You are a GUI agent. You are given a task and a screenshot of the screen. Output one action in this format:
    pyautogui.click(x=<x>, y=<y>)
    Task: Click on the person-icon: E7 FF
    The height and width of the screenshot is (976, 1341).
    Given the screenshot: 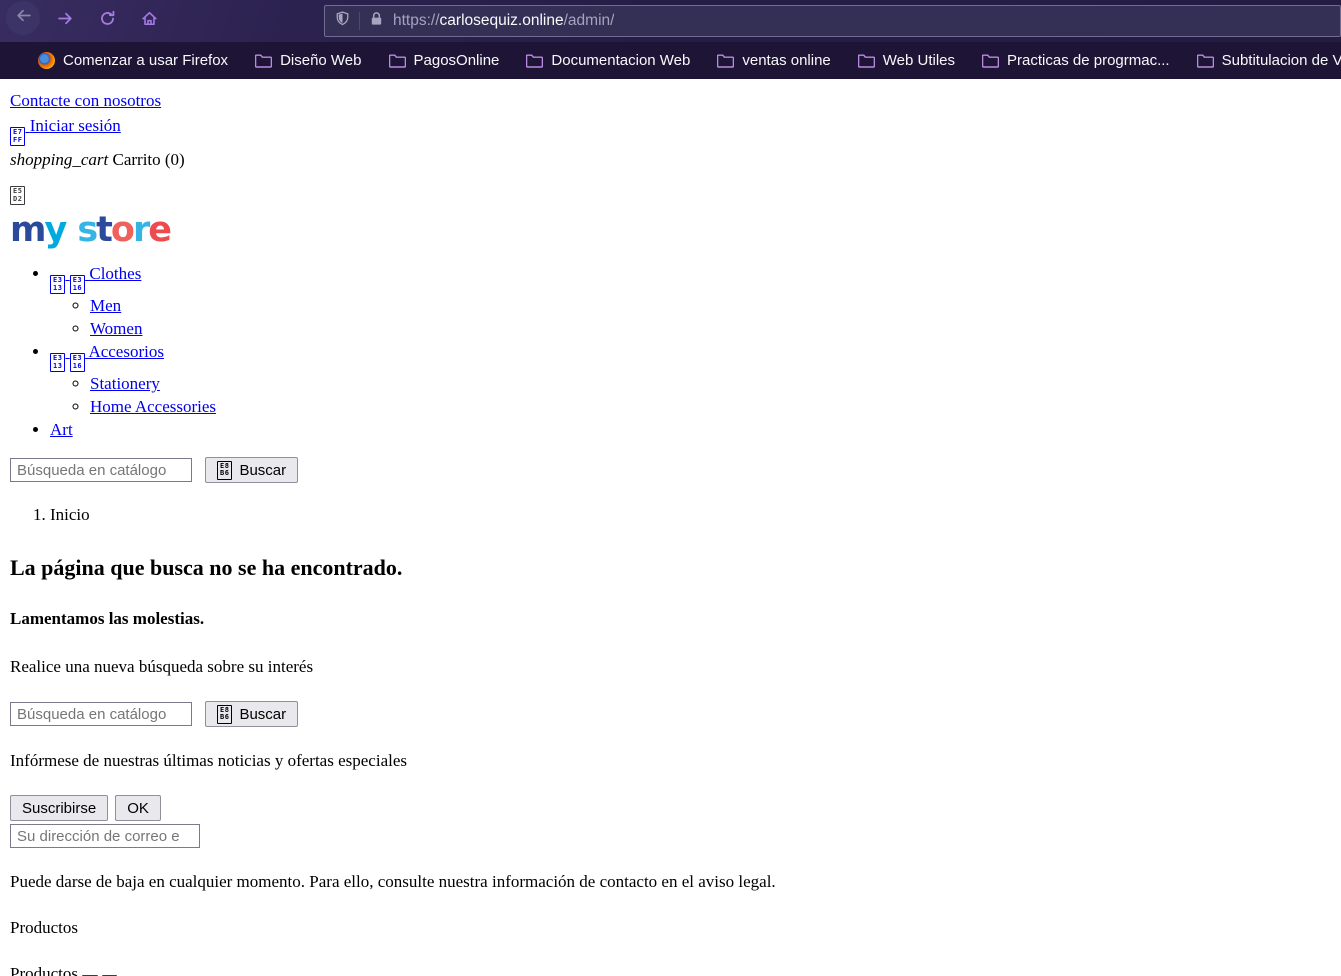 What is the action you would take?
    pyautogui.click(x=18, y=136)
    